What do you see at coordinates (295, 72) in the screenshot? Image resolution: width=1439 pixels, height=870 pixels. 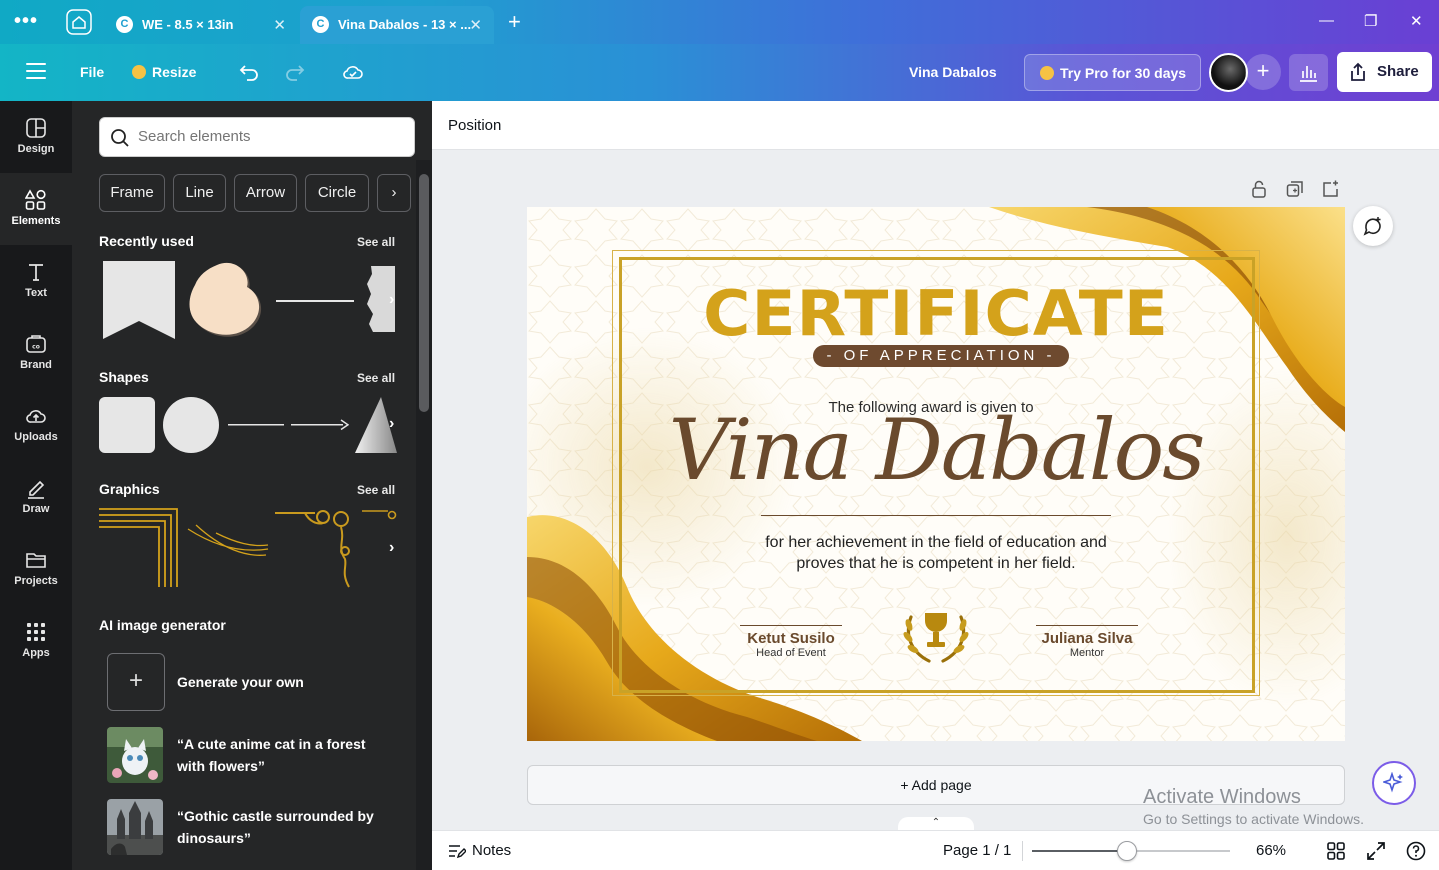 I see `redo-icon` at bounding box center [295, 72].